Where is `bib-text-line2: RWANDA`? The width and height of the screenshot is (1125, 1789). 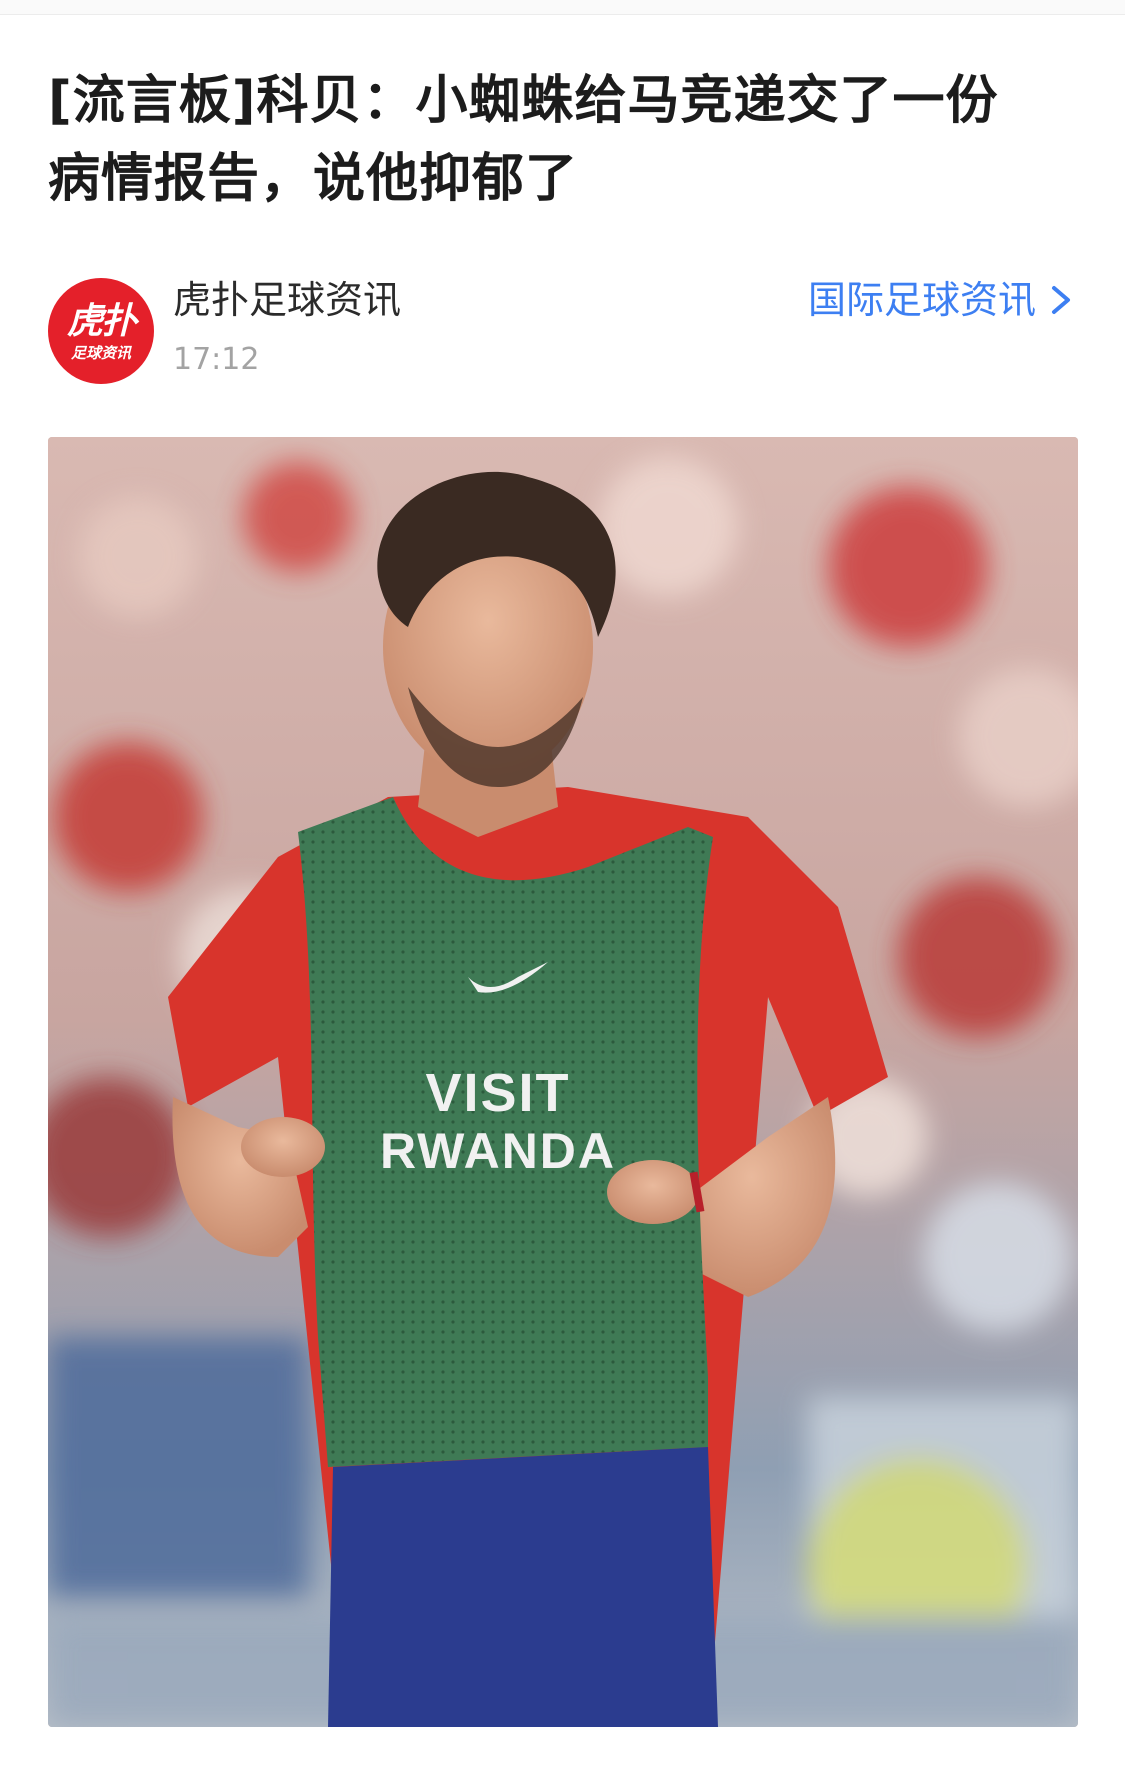
bib-text-line2: RWANDA is located at coordinates (498, 1151).